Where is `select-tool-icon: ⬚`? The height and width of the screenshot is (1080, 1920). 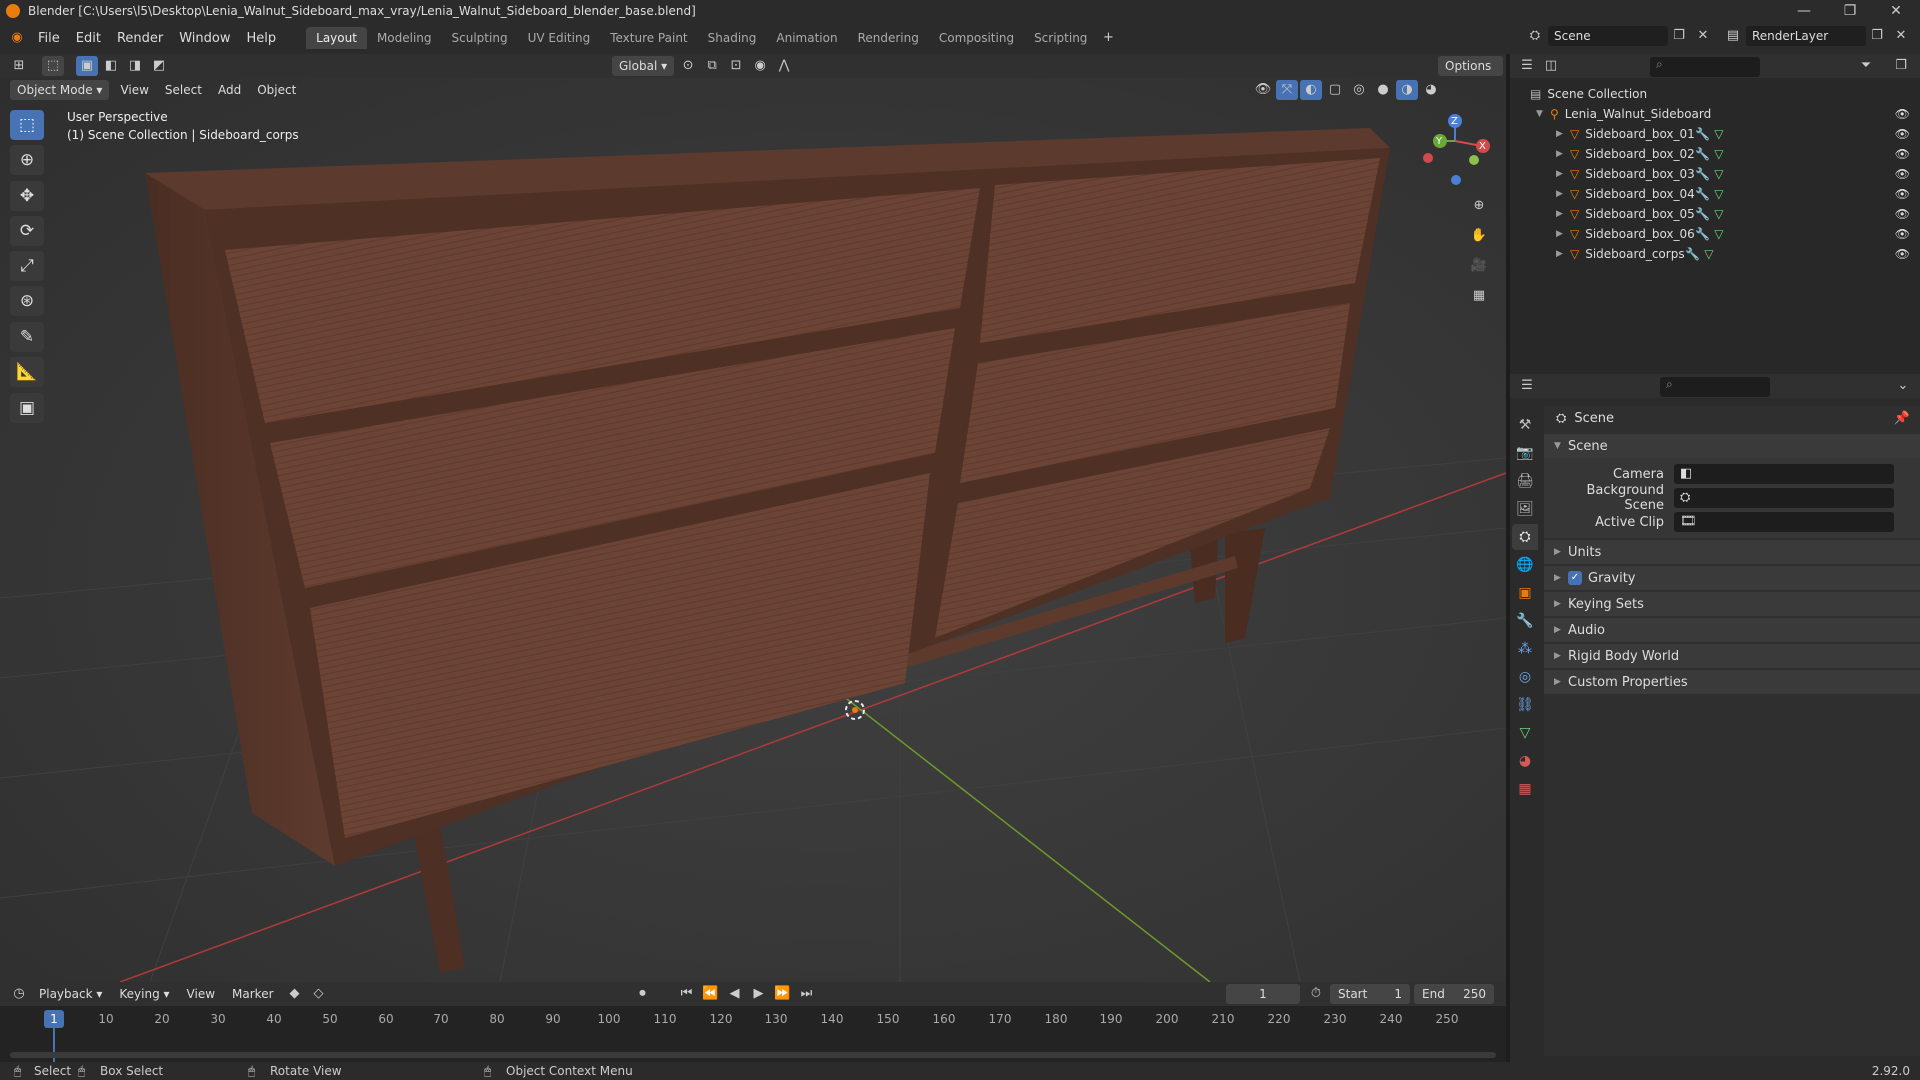
select-tool-icon: ⬚ is located at coordinates (53, 66).